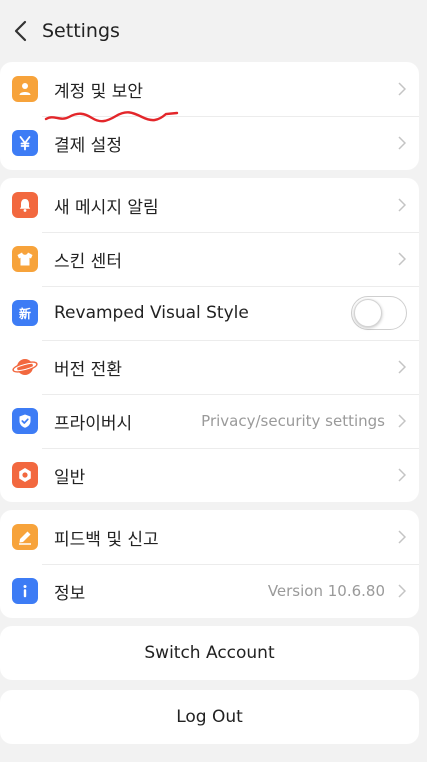 This screenshot has height=762, width=427. I want to click on person-icon, so click(25, 89).